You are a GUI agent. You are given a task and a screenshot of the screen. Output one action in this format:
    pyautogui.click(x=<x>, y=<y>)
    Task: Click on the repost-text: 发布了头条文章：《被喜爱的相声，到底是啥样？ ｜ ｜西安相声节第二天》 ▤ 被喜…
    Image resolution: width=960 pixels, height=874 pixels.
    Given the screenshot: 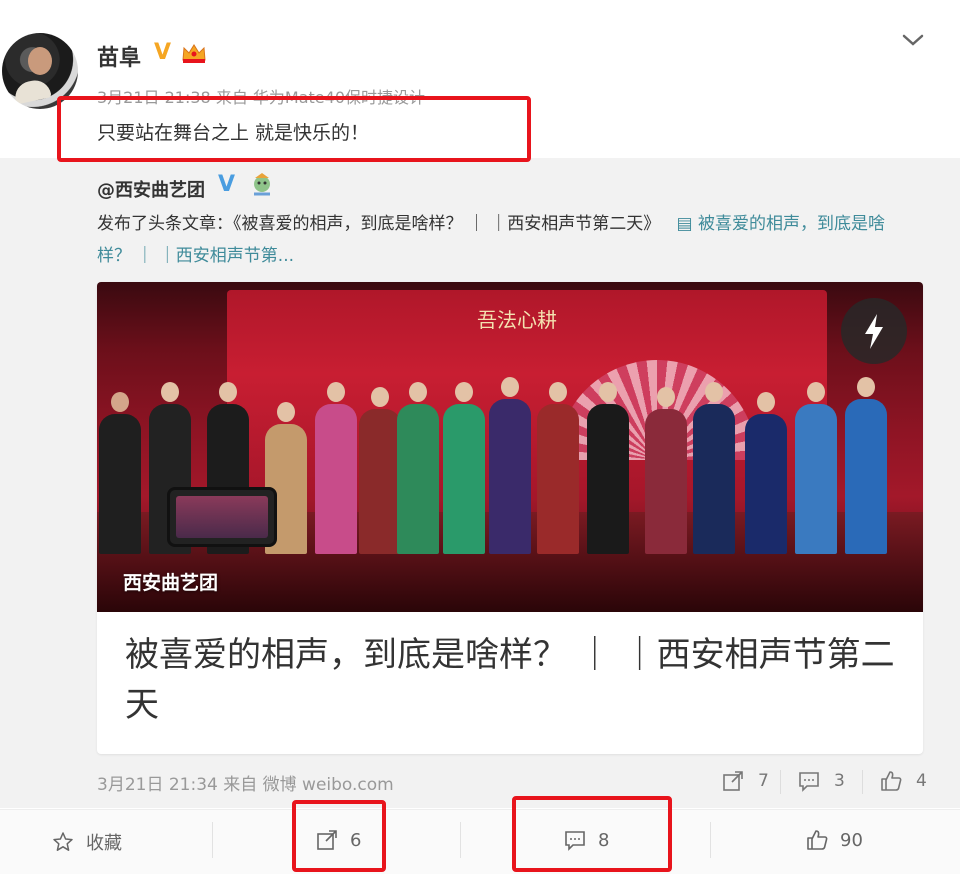 What is the action you would take?
    pyautogui.click(x=504, y=240)
    